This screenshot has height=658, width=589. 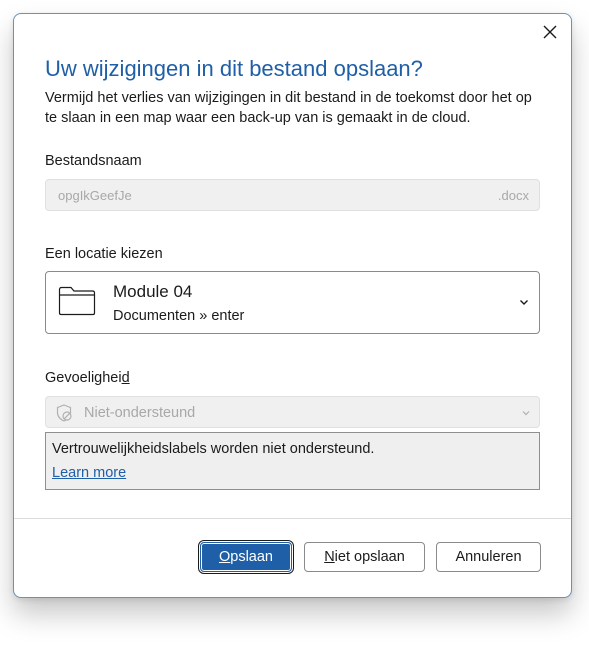 What do you see at coordinates (153, 291) in the screenshot?
I see `location-folder-name: Module 04` at bounding box center [153, 291].